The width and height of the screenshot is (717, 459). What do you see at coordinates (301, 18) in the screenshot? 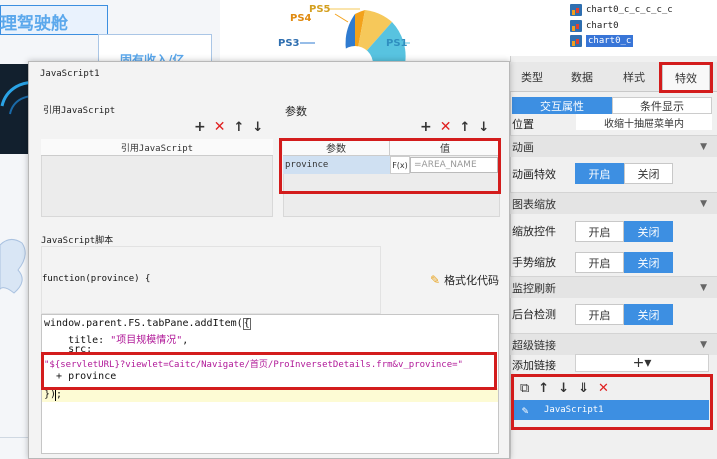
I see `pie-label-ps4: PS4` at bounding box center [301, 18].